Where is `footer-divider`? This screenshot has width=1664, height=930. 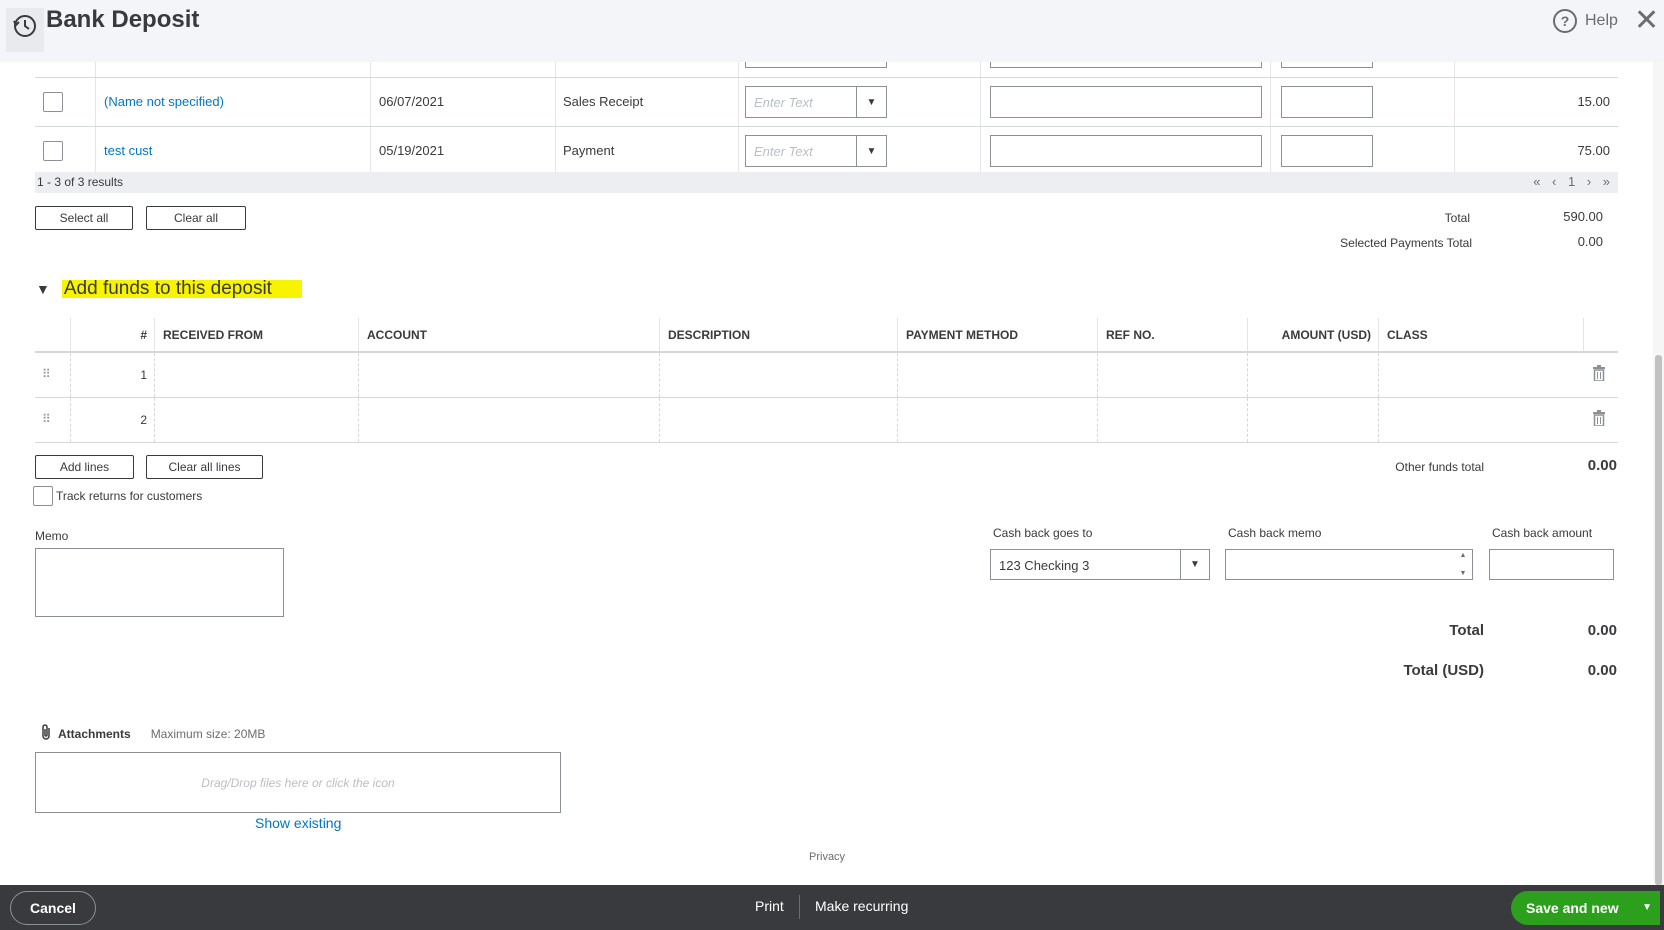
footer-divider is located at coordinates (799, 907).